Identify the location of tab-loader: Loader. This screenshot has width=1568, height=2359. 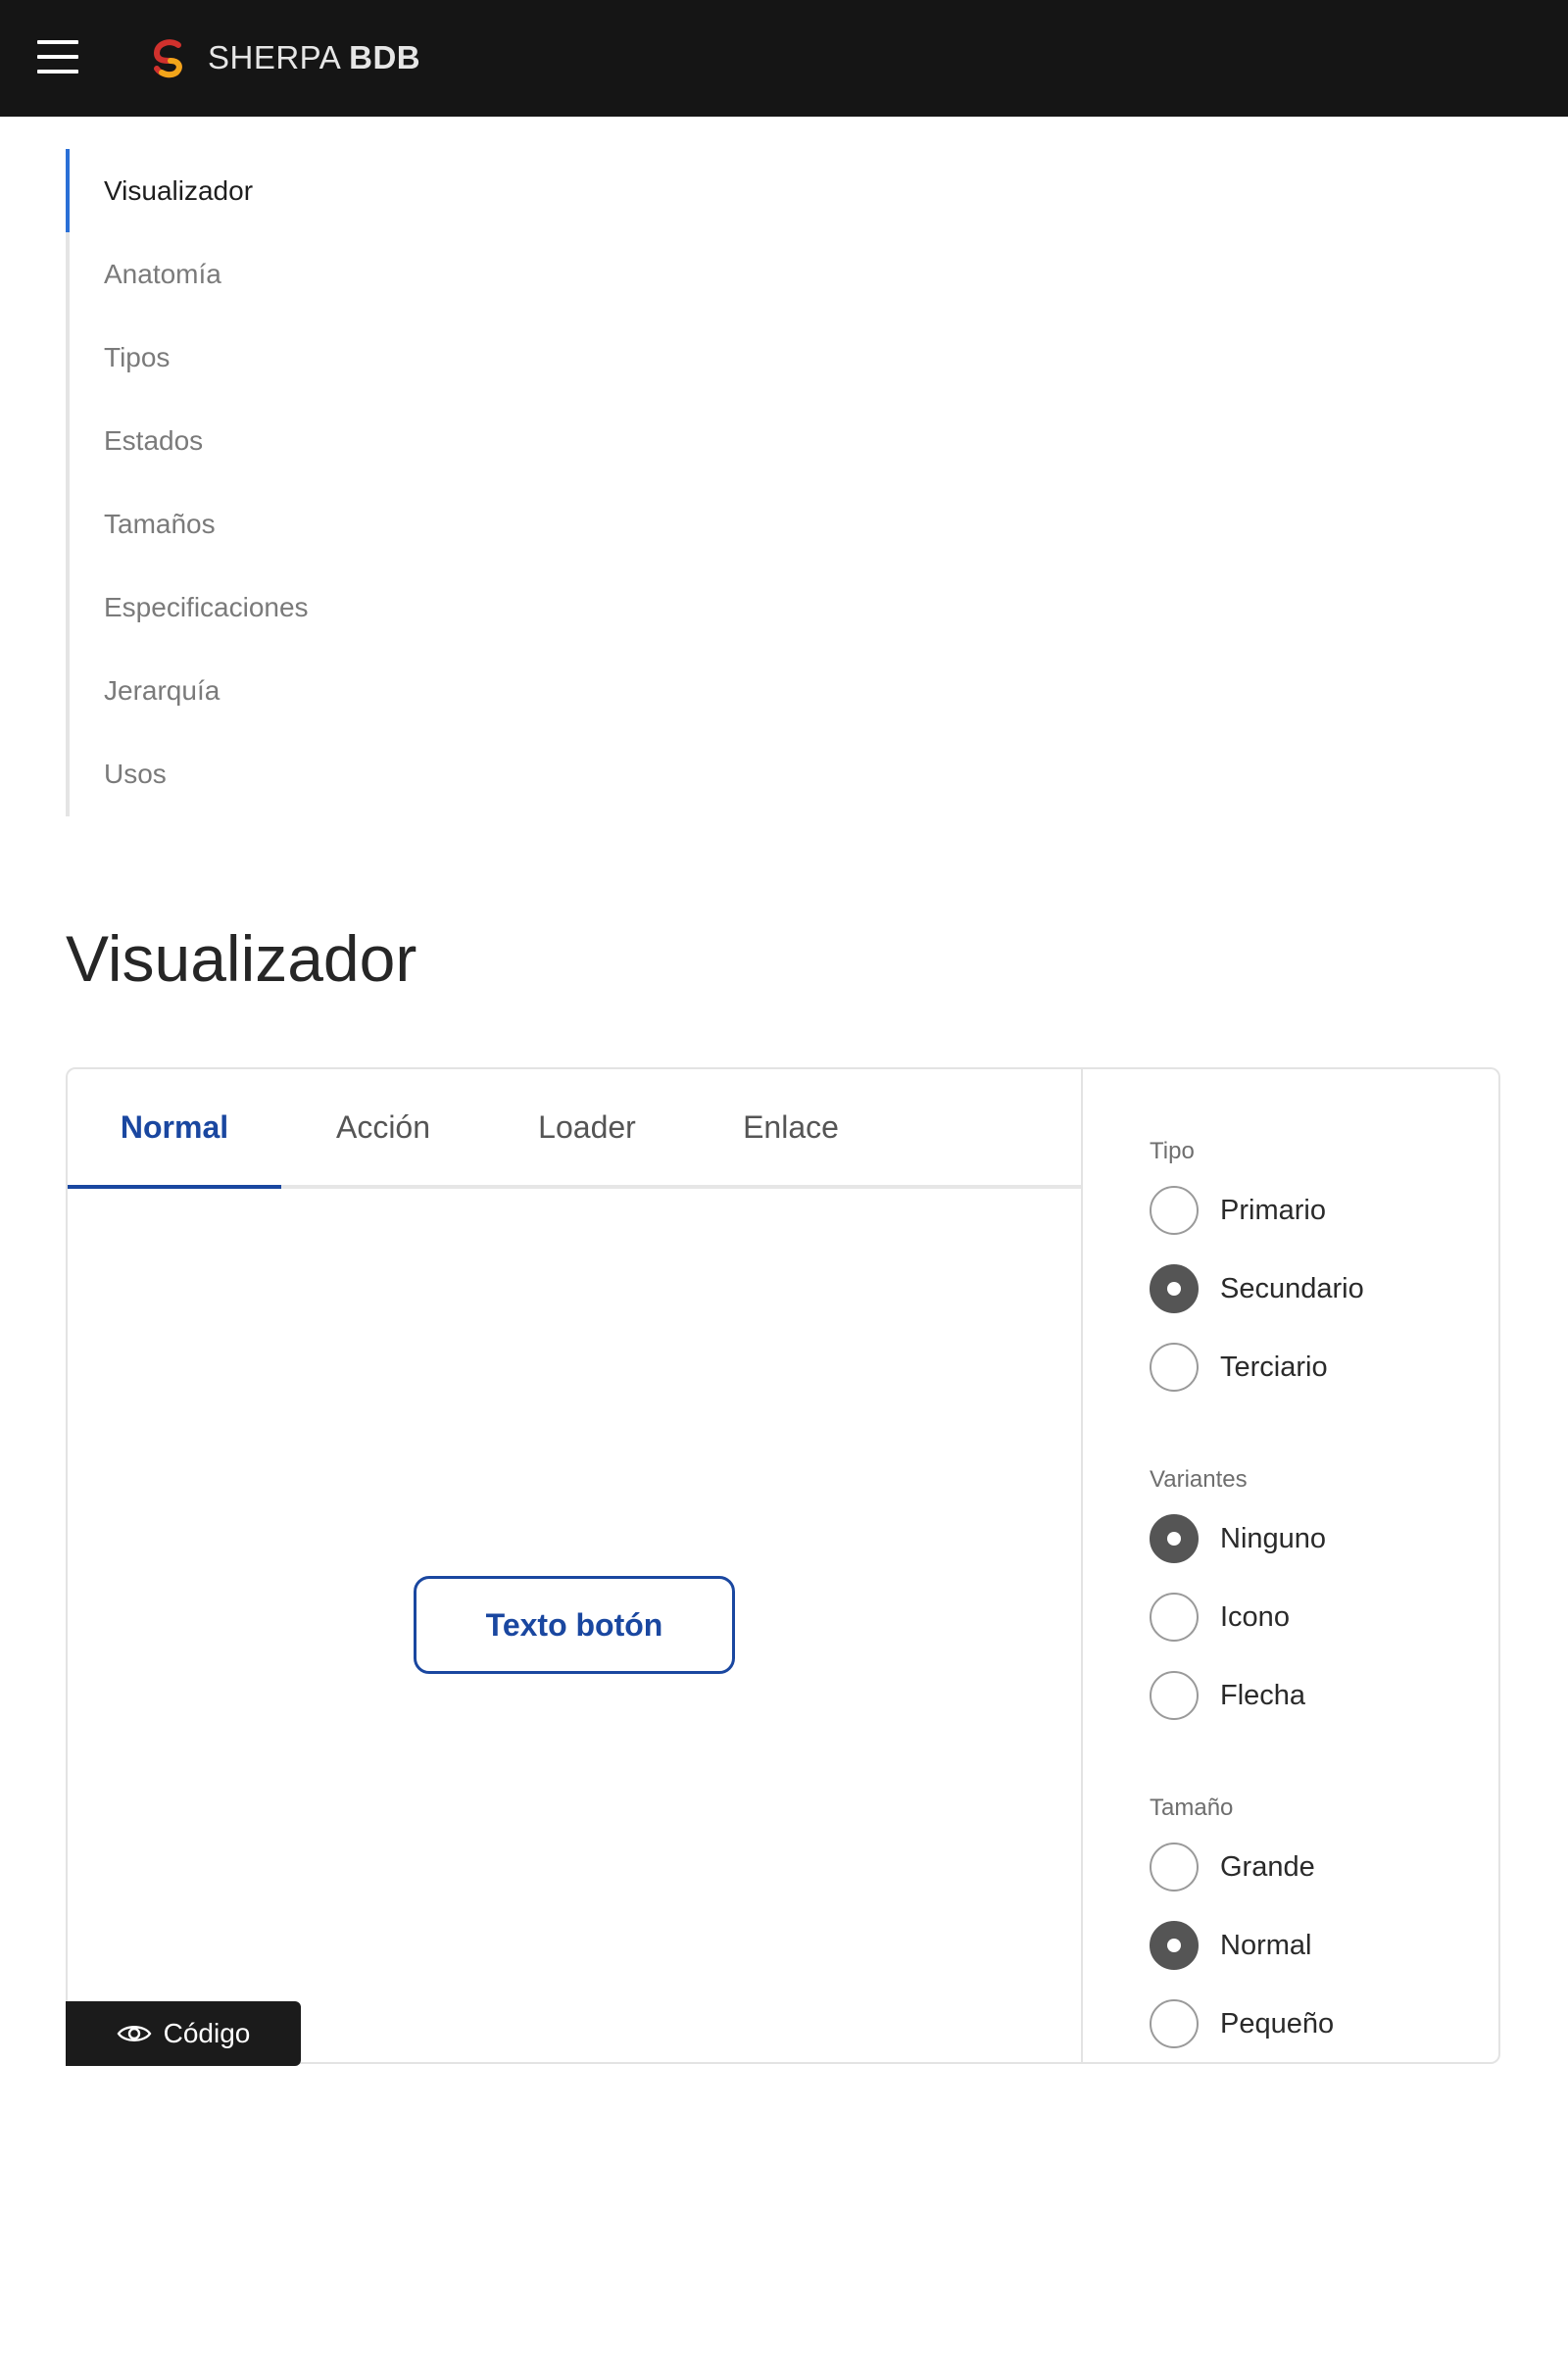
(587, 1127).